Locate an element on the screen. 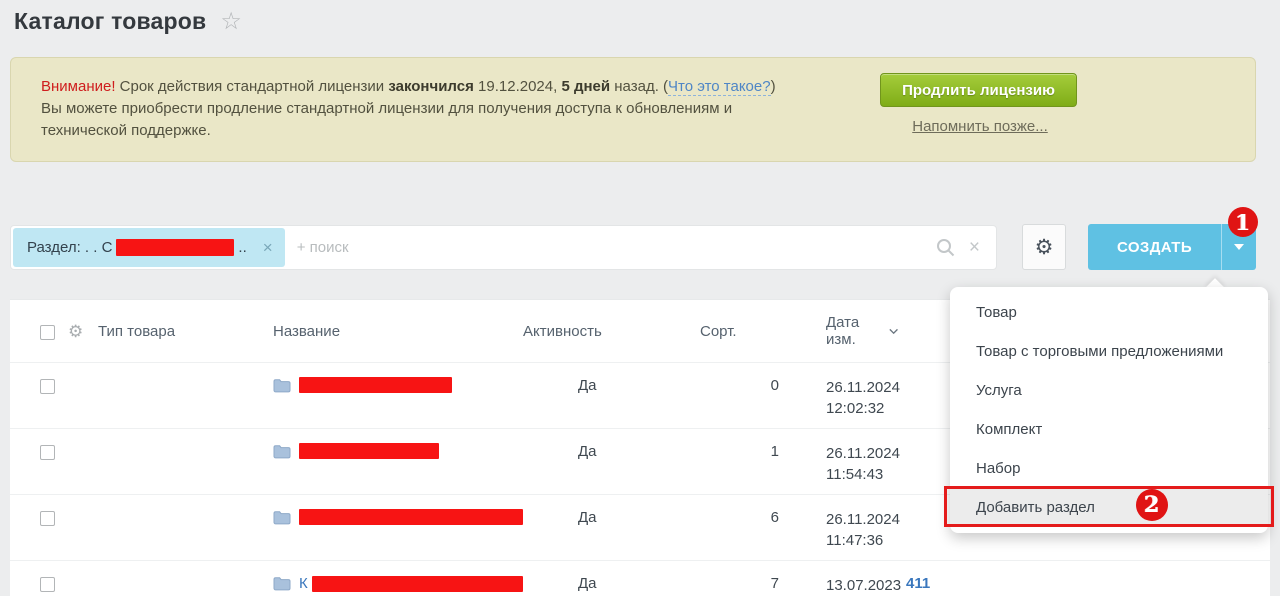 Image resolution: width=1280 pixels, height=596 pixels. filter-chip-section: Раздел: . . С .. × is located at coordinates (149, 247).